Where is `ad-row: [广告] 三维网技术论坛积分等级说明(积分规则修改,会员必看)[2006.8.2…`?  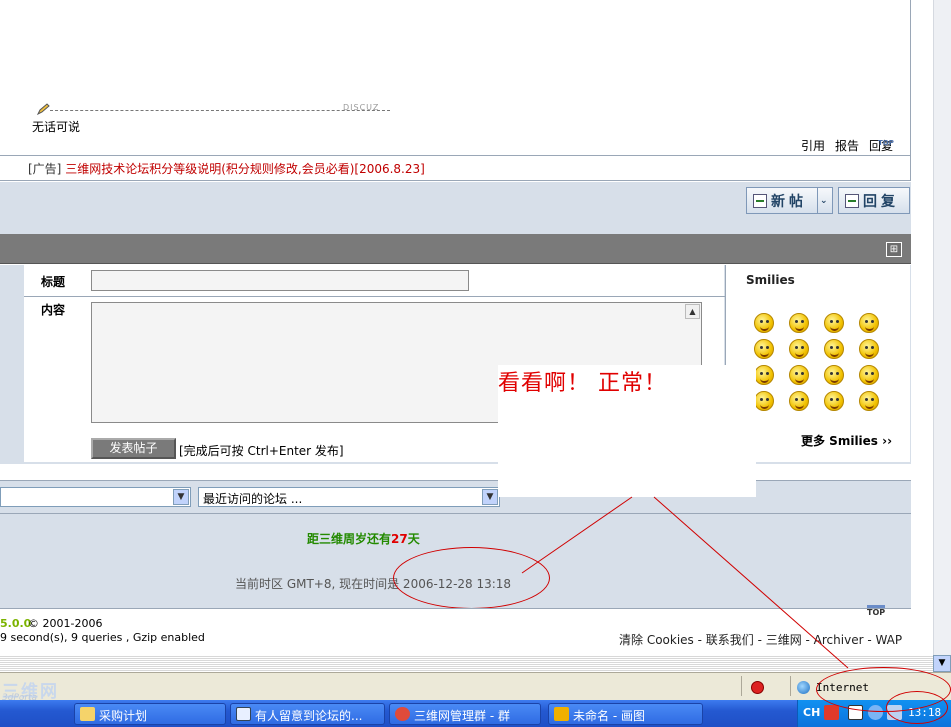 ad-row: [广告] 三维网技术论坛积分等级说明(积分规则修改,会员必看)[2006.8.2… is located at coordinates (455, 168).